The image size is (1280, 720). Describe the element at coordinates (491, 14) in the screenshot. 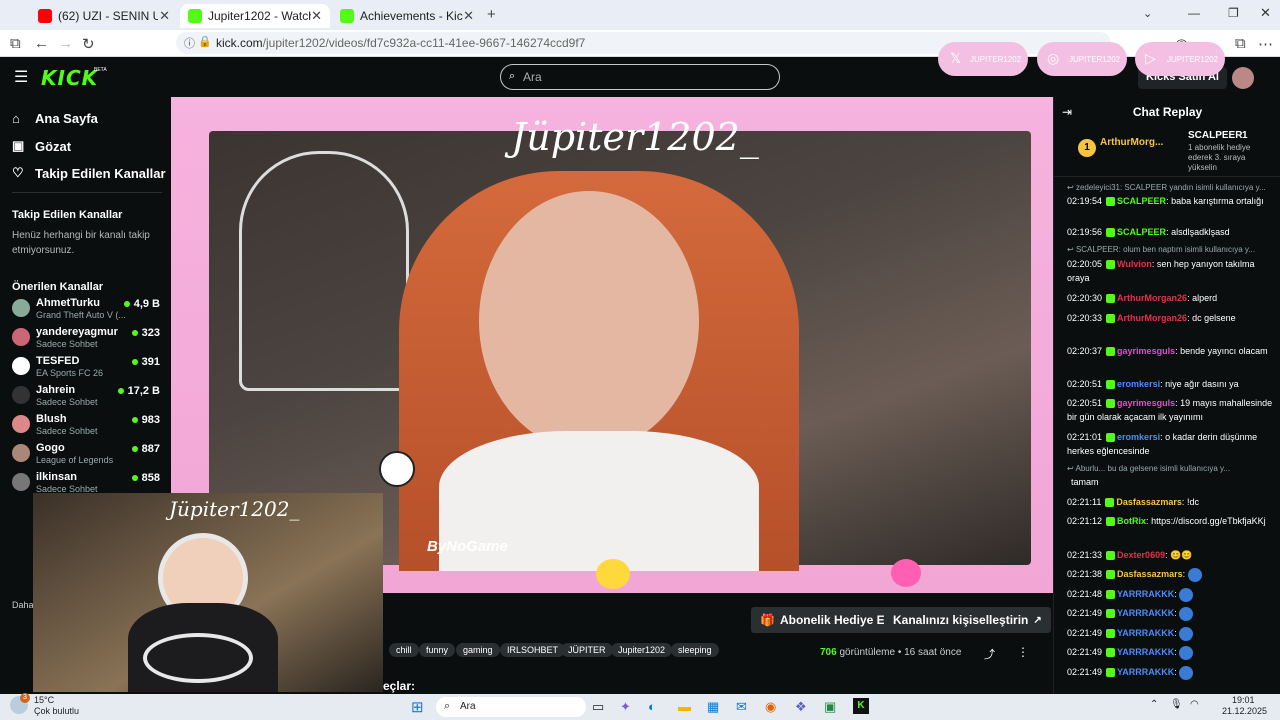

I see `new-tab-button: +` at that location.